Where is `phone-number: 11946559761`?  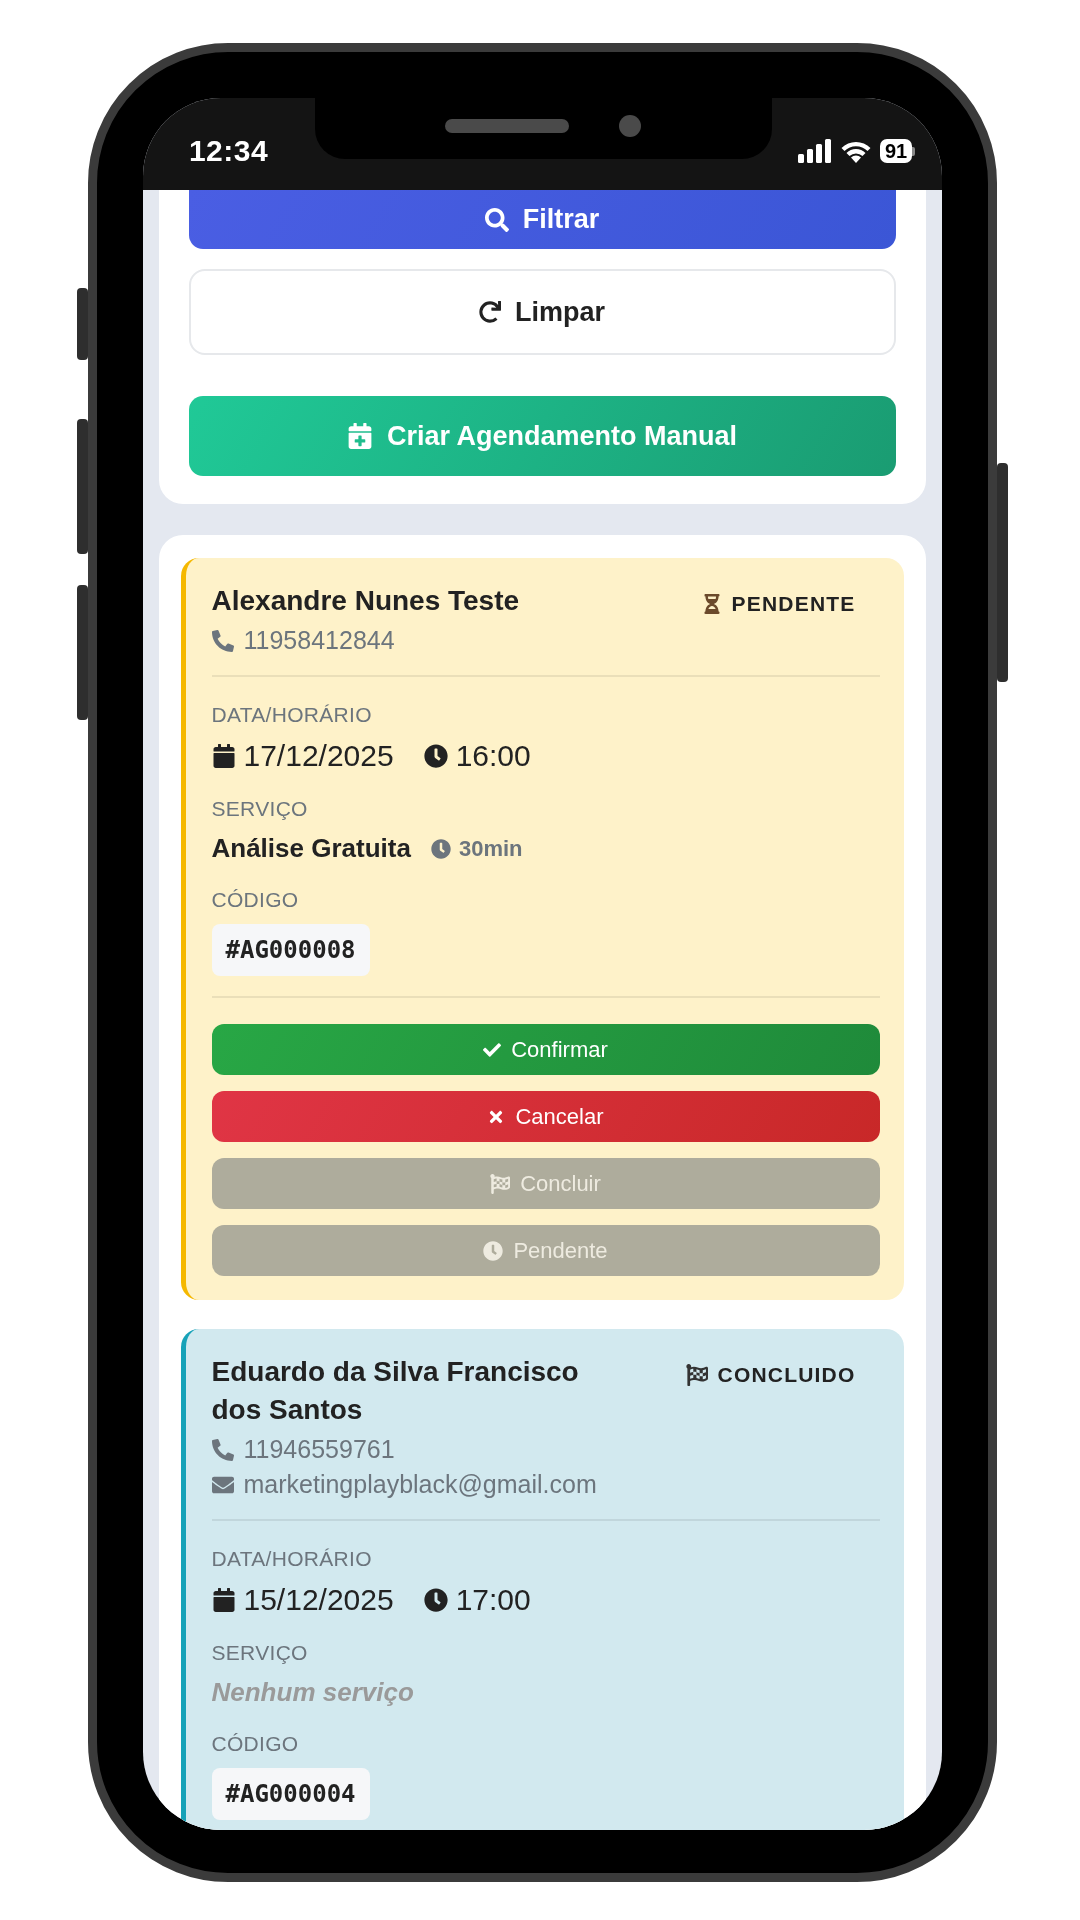
phone-number: 11946559761 is located at coordinates (319, 1449).